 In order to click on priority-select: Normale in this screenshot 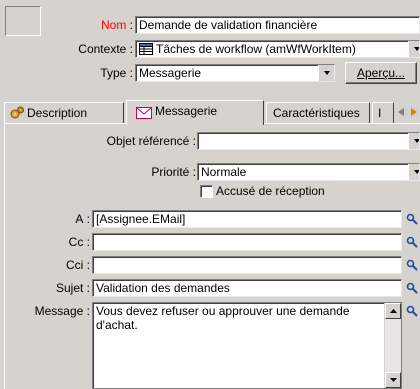, I will do `click(308, 172)`.